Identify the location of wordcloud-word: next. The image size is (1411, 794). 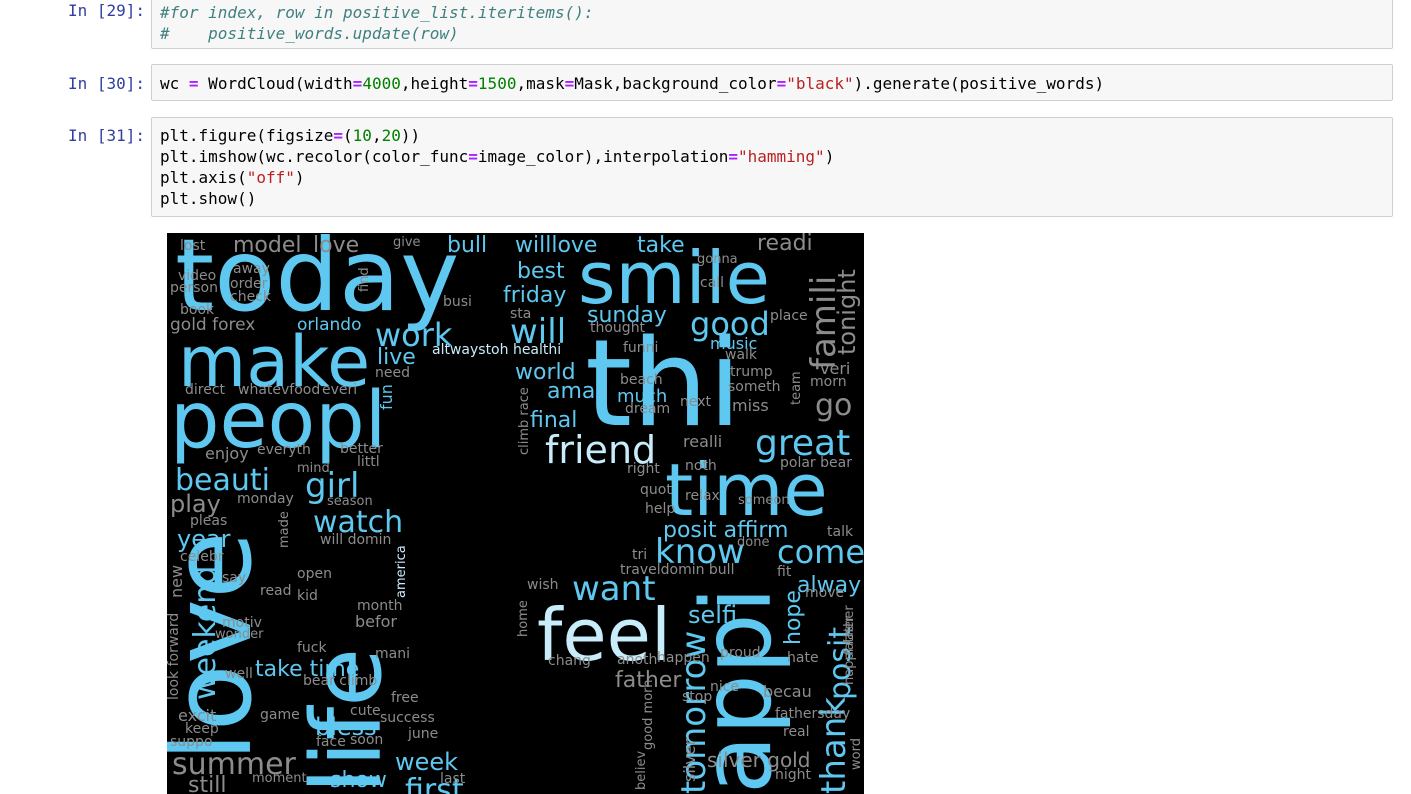
(696, 402).